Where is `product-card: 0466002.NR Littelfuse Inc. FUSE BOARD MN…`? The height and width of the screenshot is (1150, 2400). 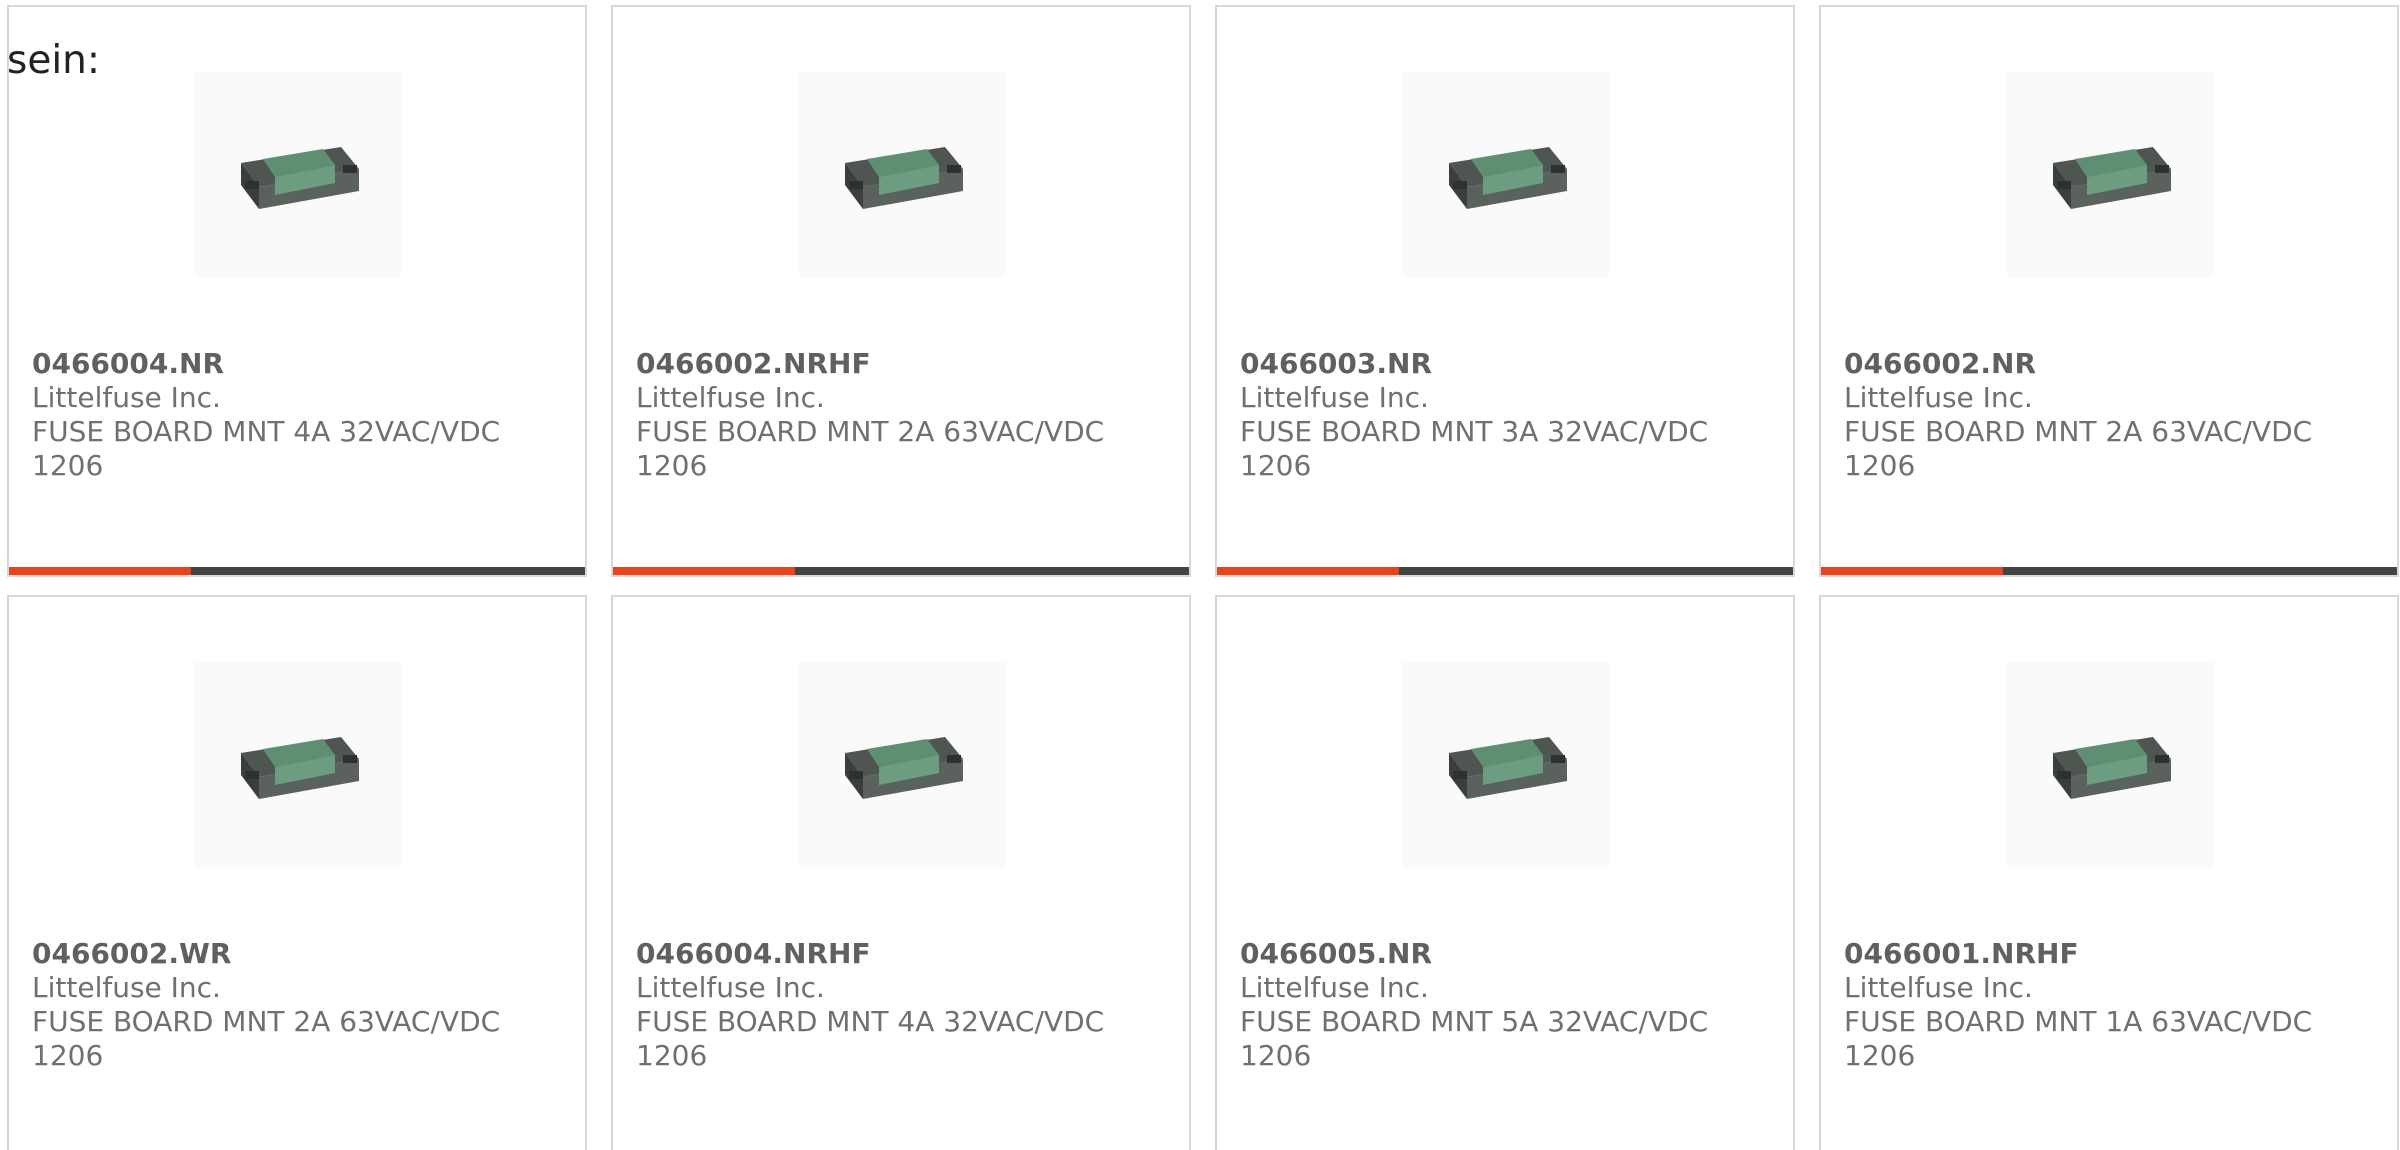 product-card: 0466002.NR Littelfuse Inc. FUSE BOARD MN… is located at coordinates (2109, 291).